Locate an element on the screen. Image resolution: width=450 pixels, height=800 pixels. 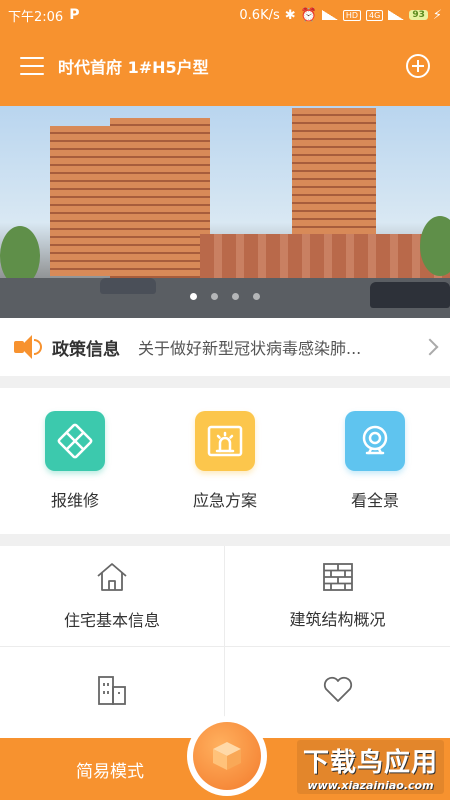
alarm-icon: ⏰ is located at coordinates (308, 15).